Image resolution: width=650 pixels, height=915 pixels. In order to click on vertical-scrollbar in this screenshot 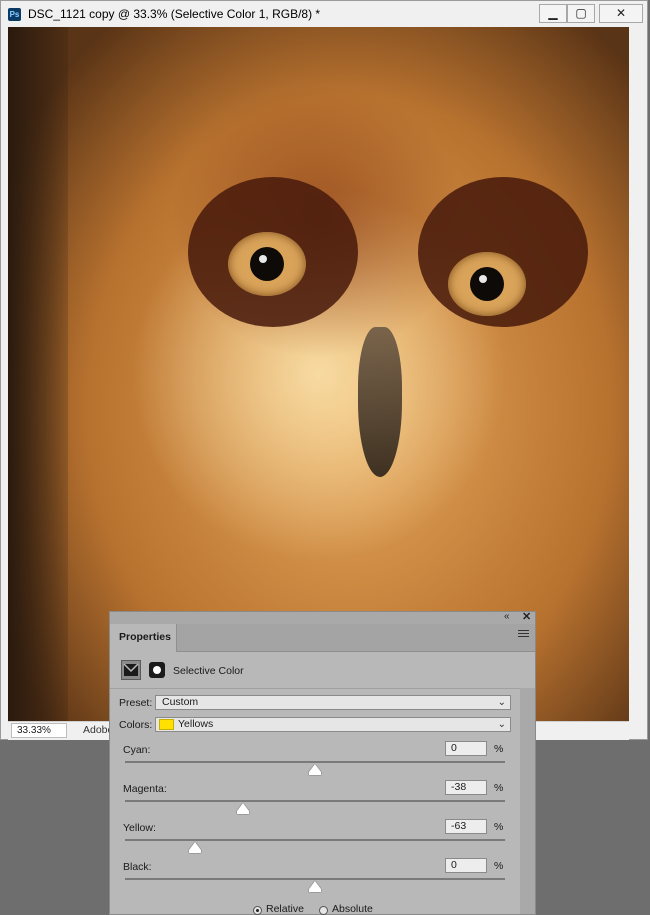, I will do `click(638, 374)`.